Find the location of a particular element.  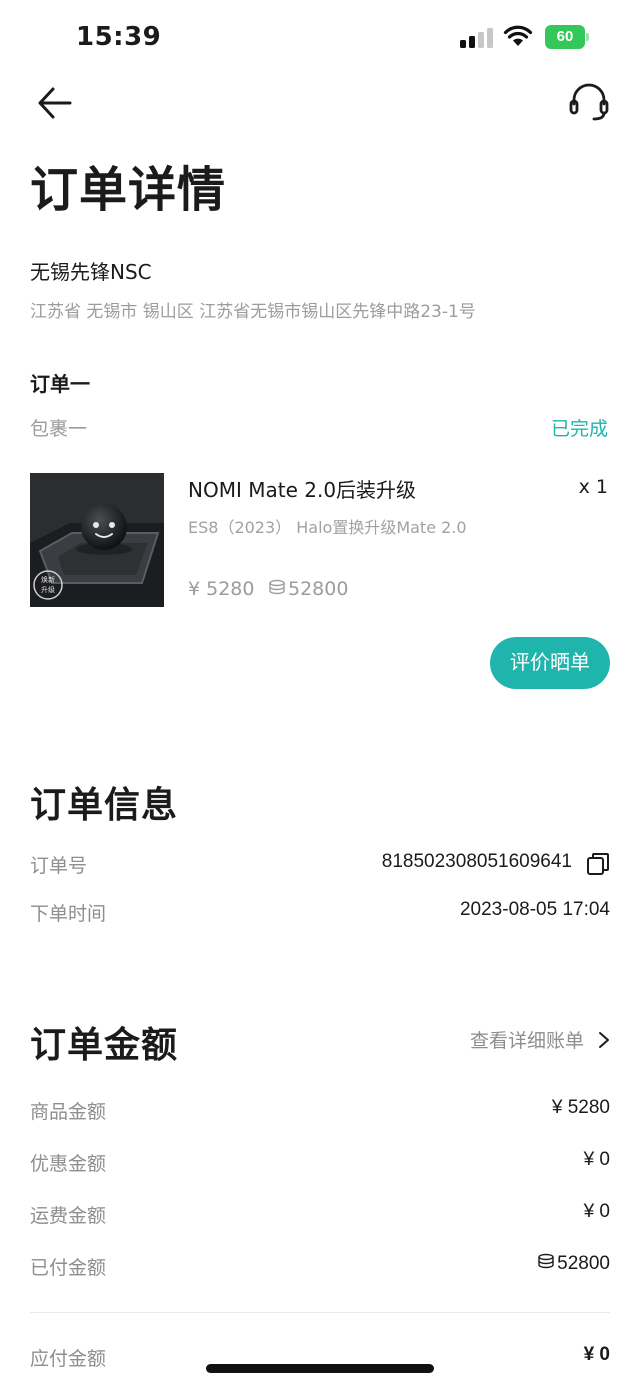

order-number-label: 订单号 is located at coordinates (59, 866).